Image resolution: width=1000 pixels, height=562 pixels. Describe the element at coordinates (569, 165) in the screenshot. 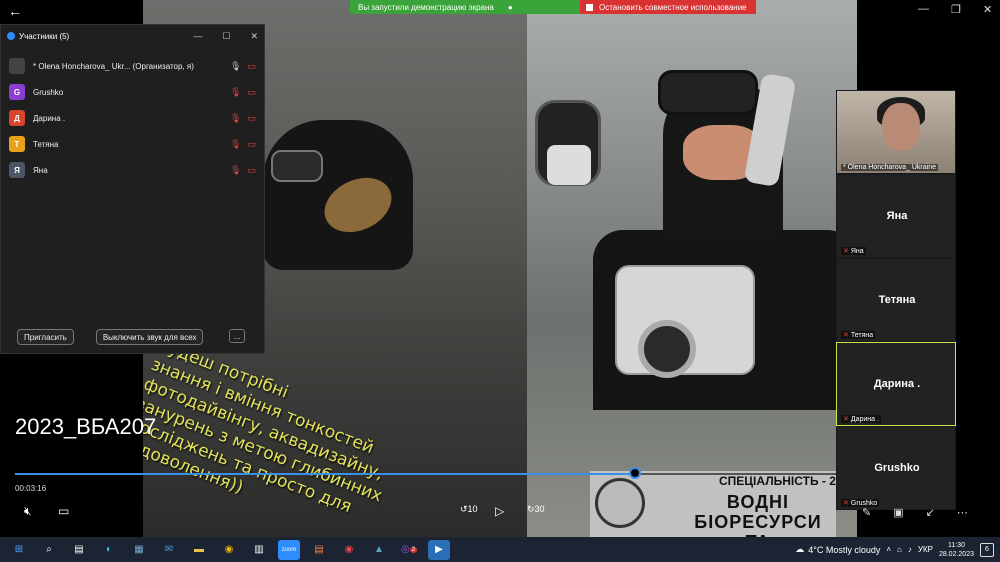

I see `strobe-glass` at that location.